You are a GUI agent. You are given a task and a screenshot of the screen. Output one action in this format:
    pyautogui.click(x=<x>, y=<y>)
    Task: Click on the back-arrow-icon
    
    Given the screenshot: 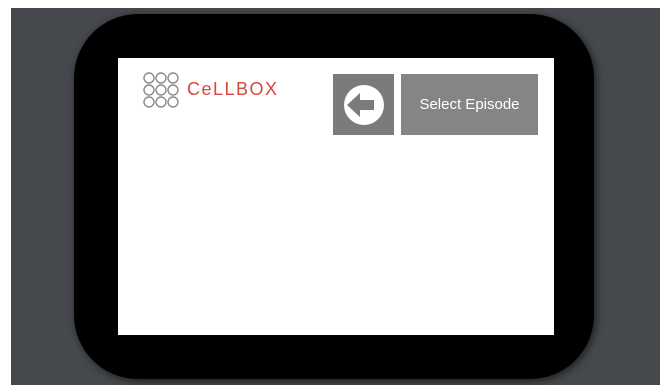 What is the action you would take?
    pyautogui.click(x=364, y=105)
    